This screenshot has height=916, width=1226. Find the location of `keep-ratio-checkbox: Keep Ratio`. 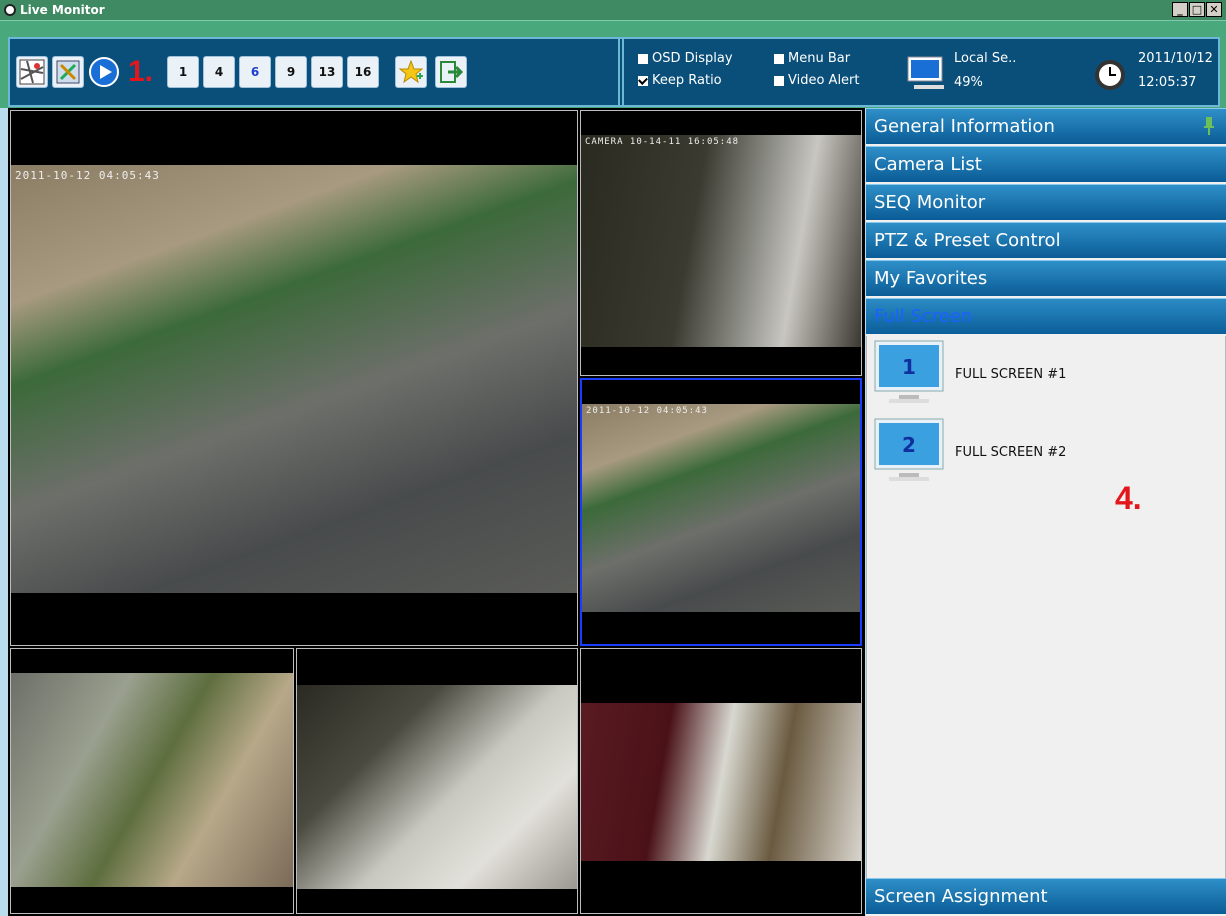

keep-ratio-checkbox: Keep Ratio is located at coordinates (680, 80).